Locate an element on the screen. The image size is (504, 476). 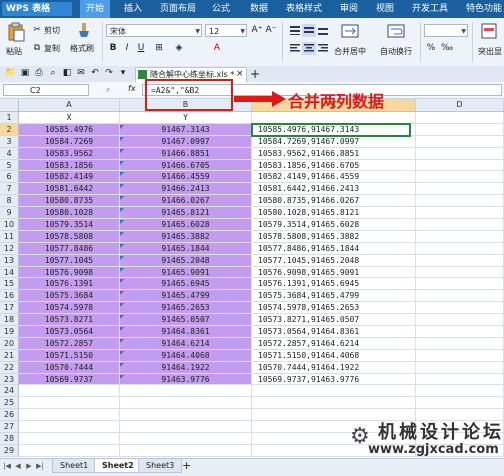
cell-a: 10584.7269 is located at coordinates (69, 141).